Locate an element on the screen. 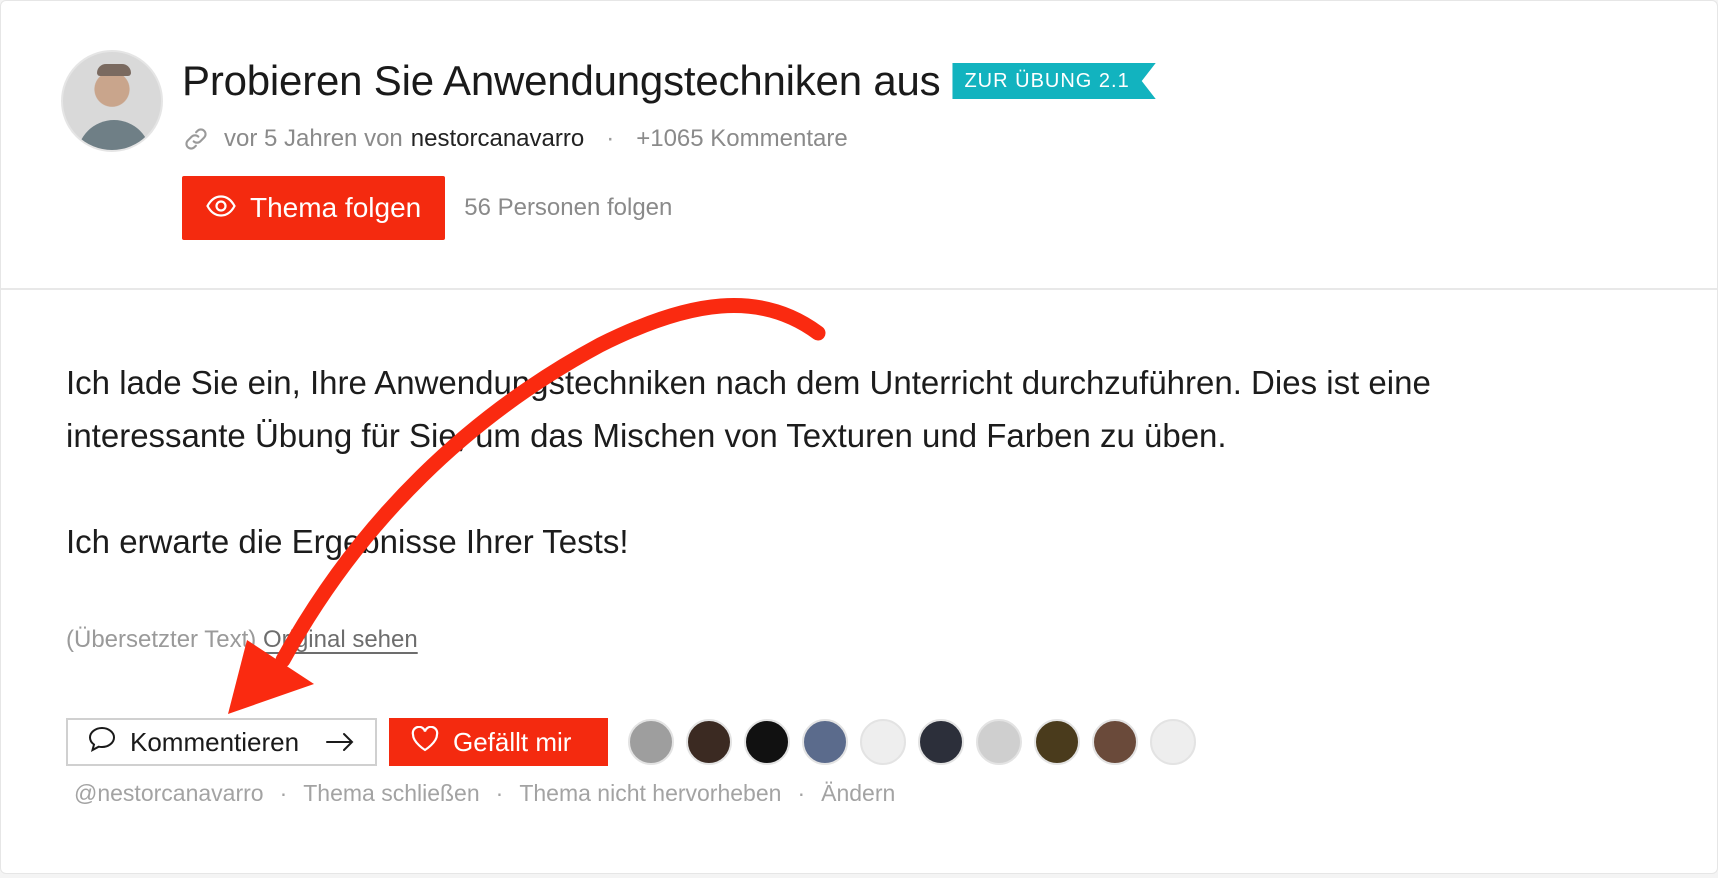 Image resolution: width=1718 pixels, height=878 pixels. exercise-badge: ZUR ÜBUNG 2.1 is located at coordinates (1053, 81).